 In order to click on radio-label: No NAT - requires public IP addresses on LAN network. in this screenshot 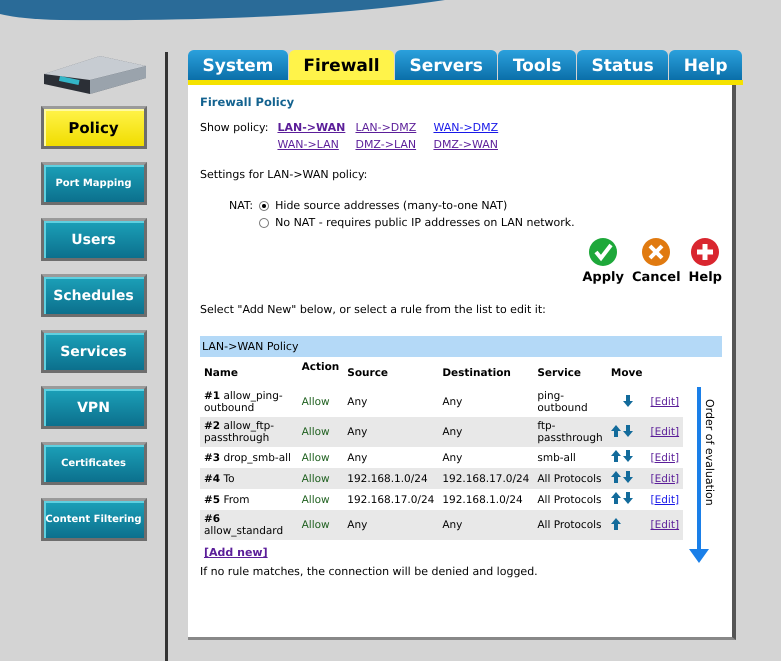, I will do `click(425, 222)`.